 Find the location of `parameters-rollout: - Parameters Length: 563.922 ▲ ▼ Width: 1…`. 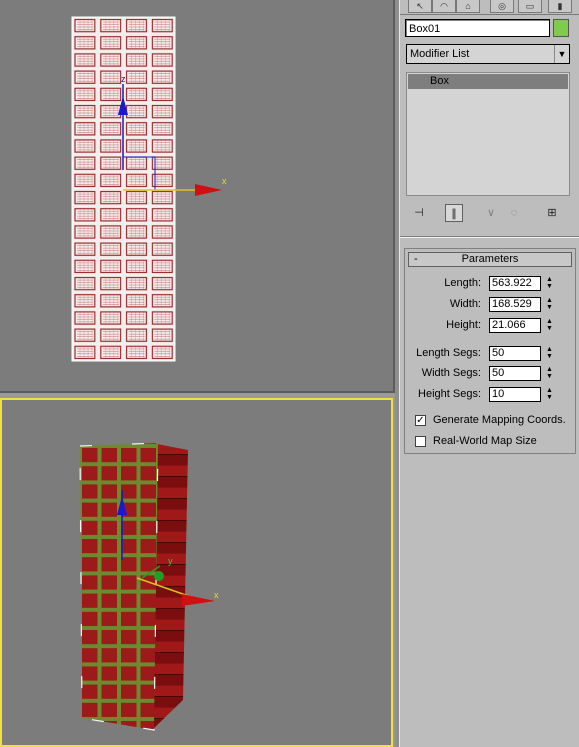

parameters-rollout: - Parameters Length: 563.922 ▲ ▼ Width: 1… is located at coordinates (490, 351).